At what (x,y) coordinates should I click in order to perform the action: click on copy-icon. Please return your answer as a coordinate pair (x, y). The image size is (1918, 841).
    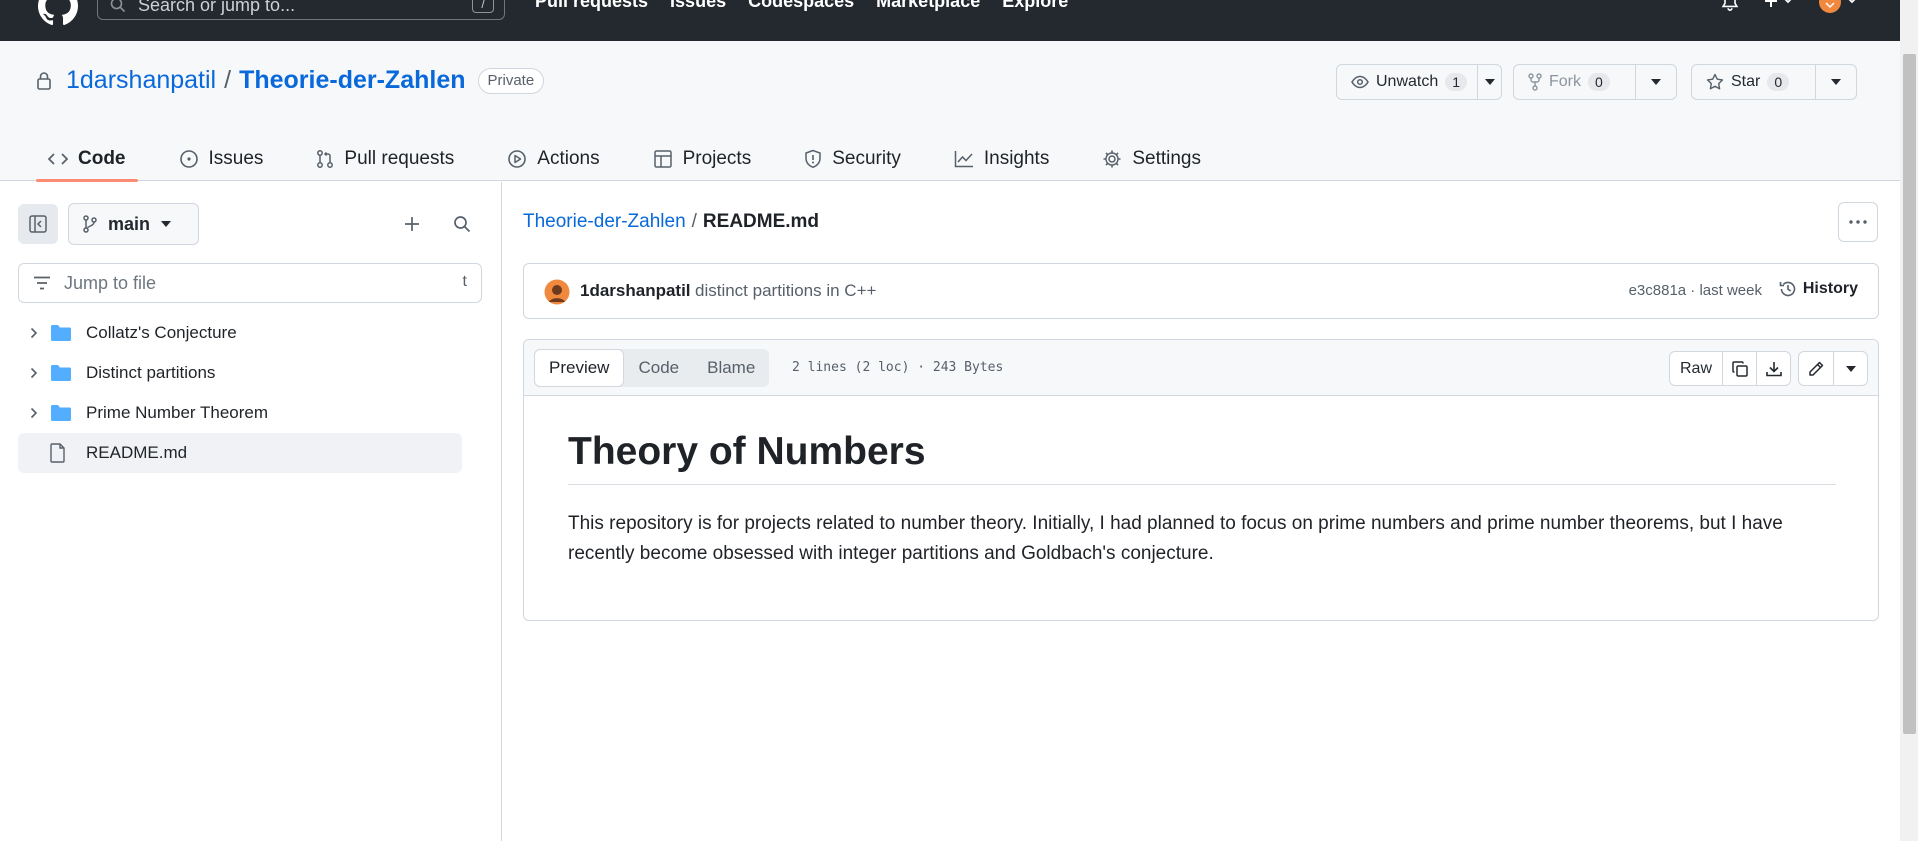
    Looking at the image, I should click on (1739, 368).